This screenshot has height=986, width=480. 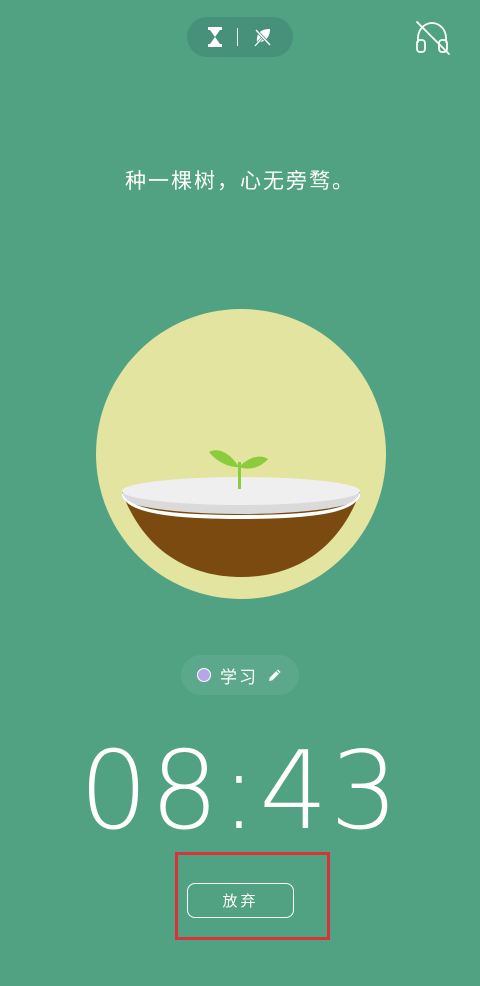 I want to click on mode-divider, so click(x=237, y=37).